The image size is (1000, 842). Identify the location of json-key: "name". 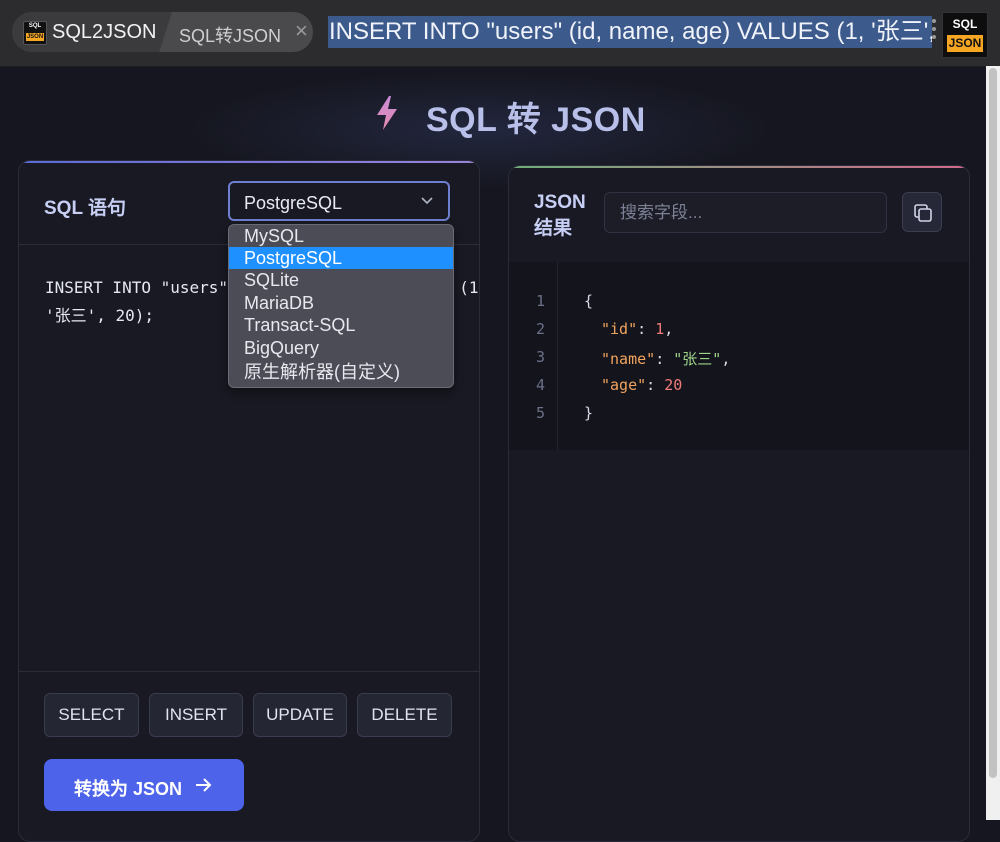
(628, 359).